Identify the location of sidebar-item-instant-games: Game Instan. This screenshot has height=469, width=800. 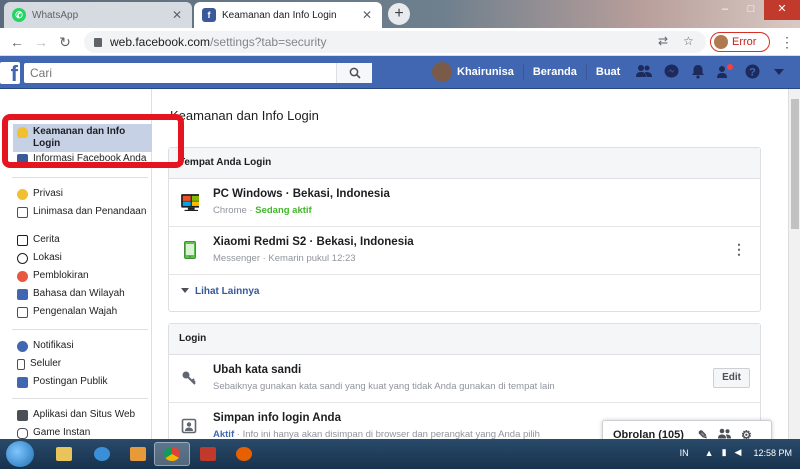
(82, 433).